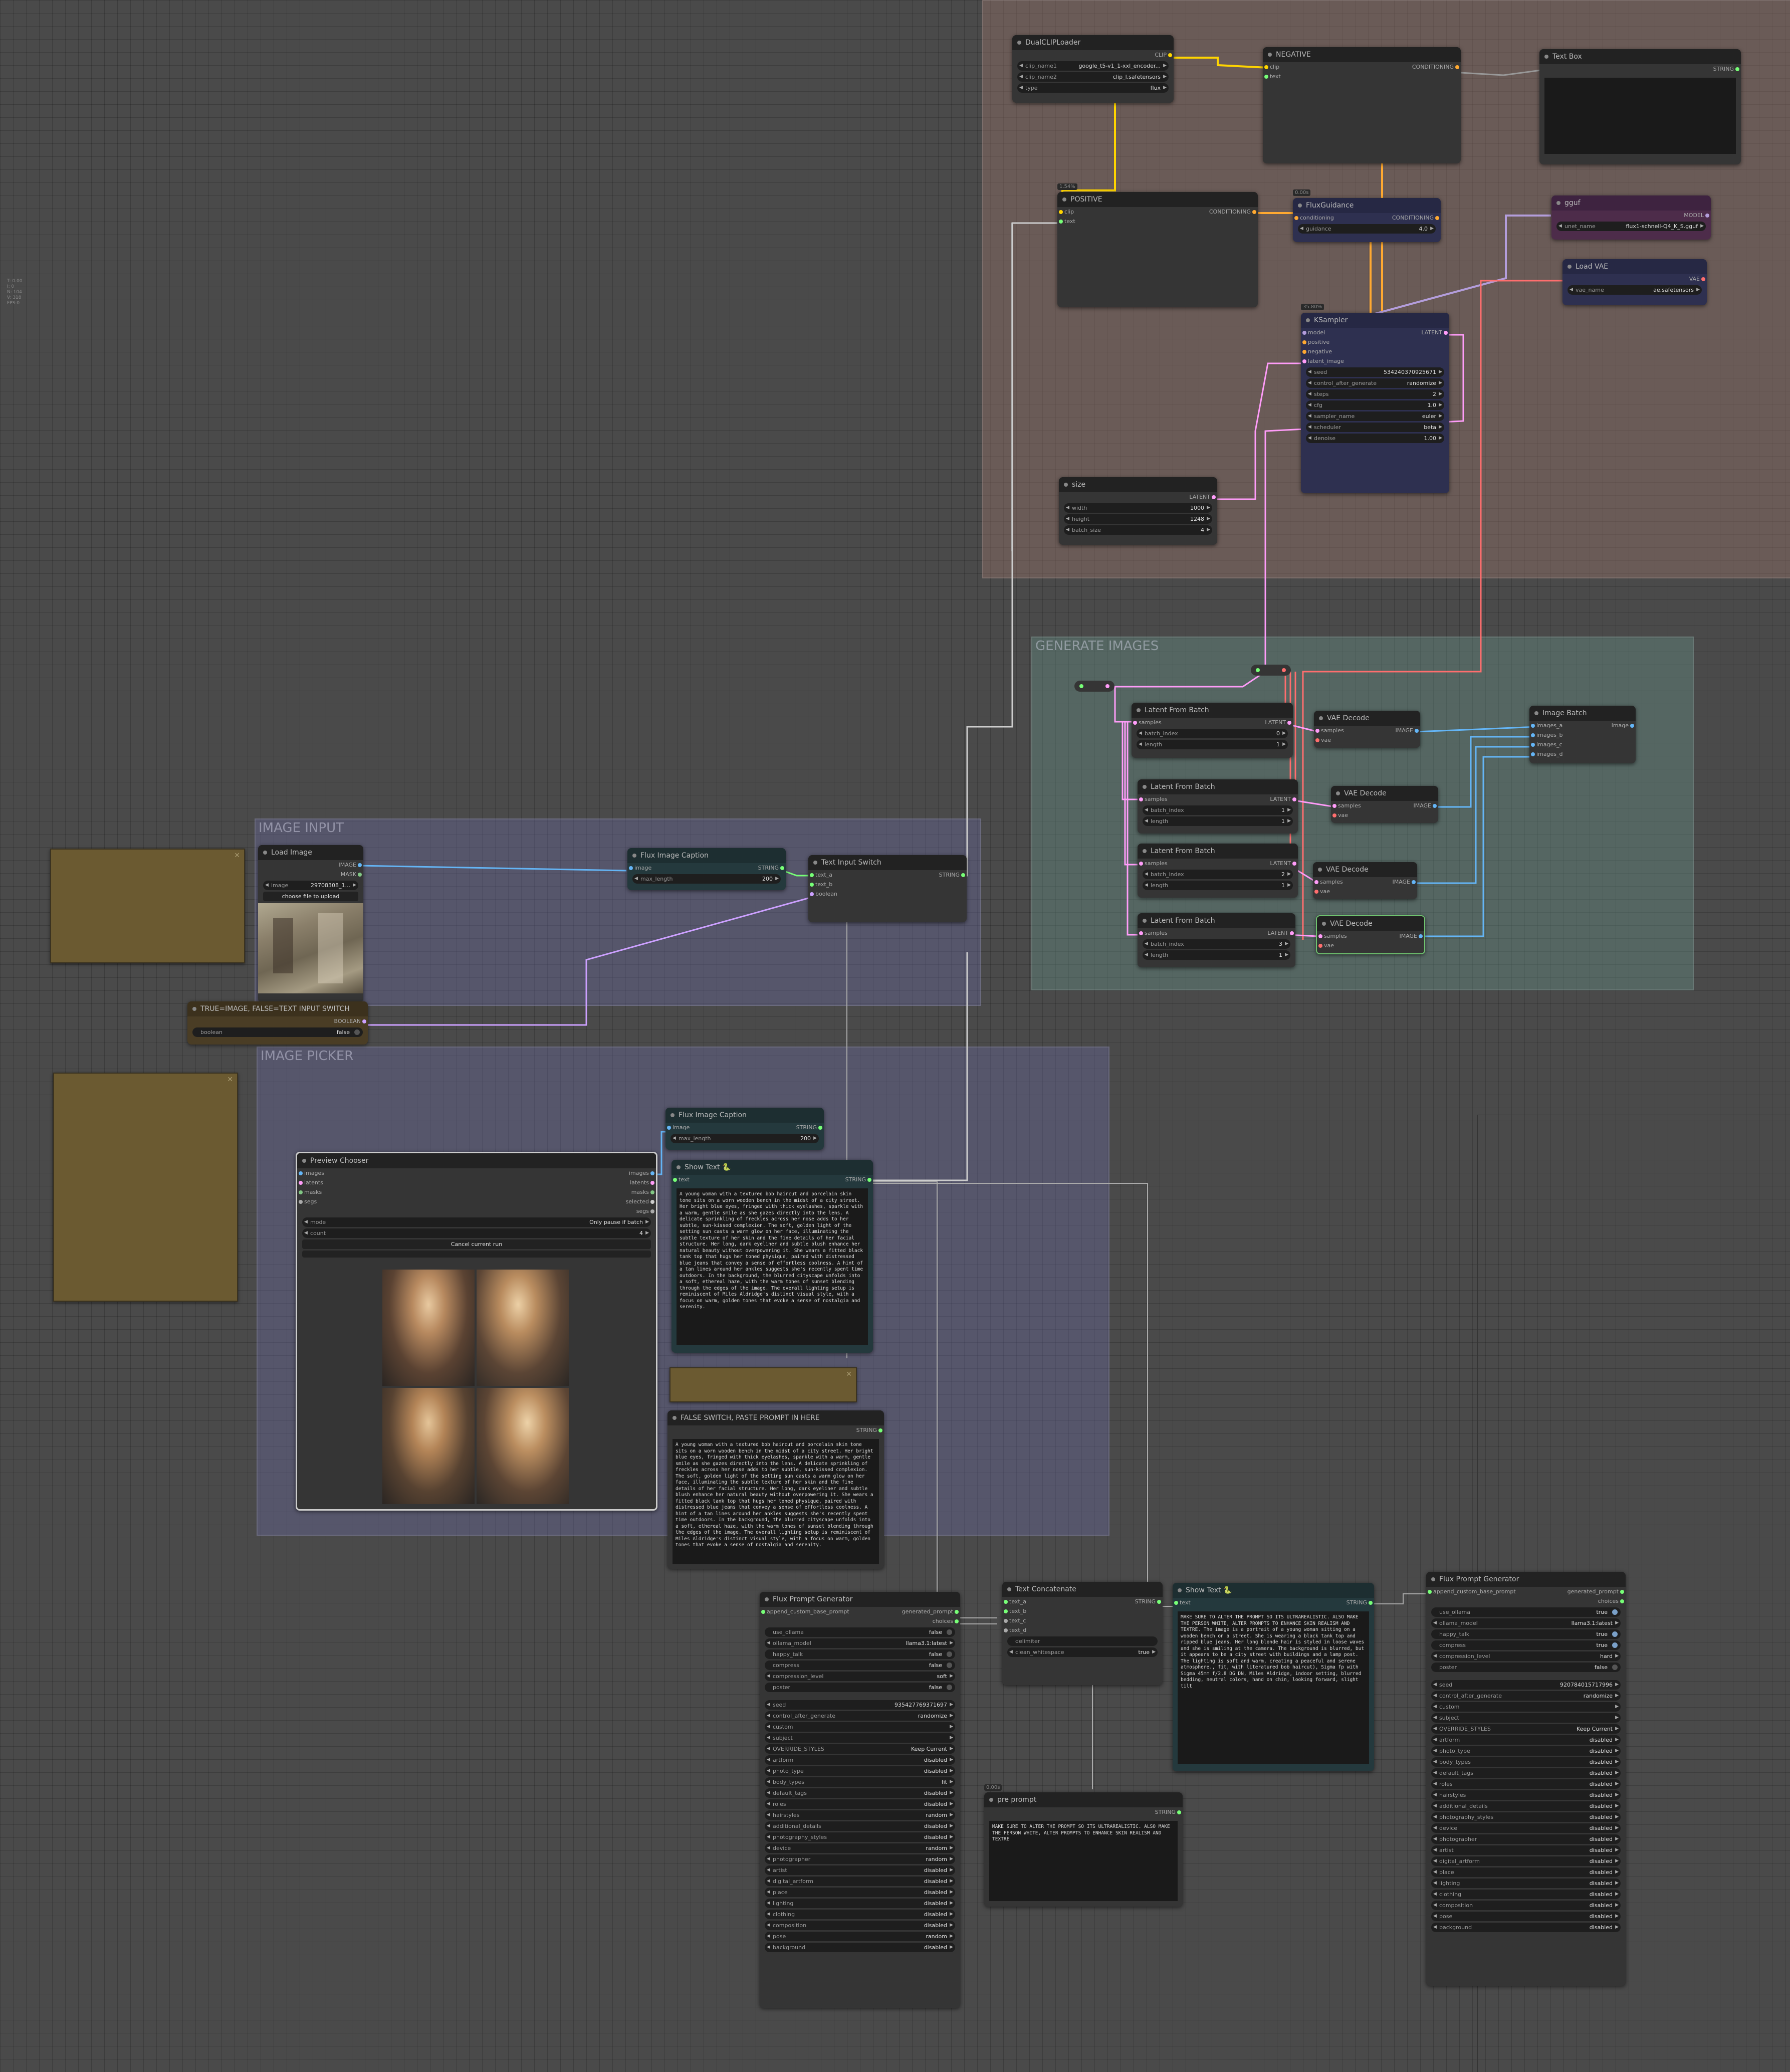  I want to click on reroute-node, so click(1271, 670).